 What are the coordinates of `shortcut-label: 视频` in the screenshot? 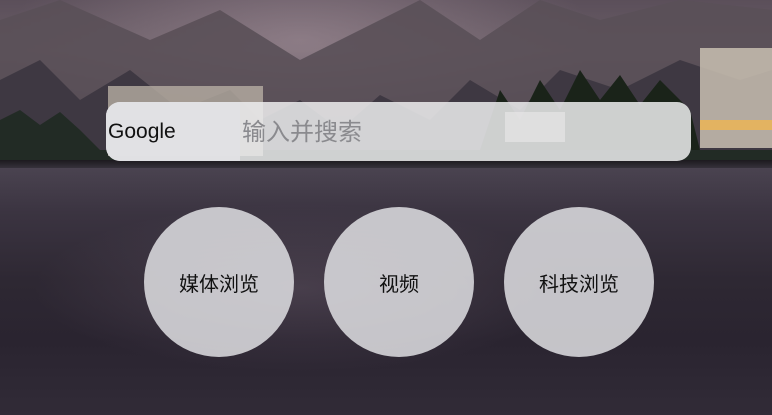 It's located at (399, 283).